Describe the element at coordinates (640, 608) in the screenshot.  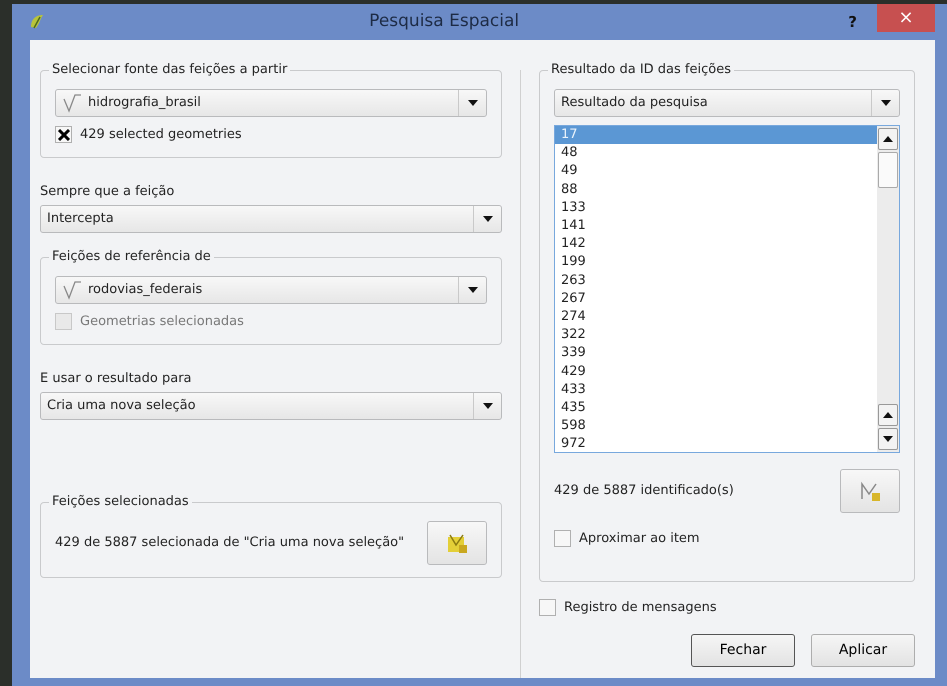
I see `checkbox-label: Registro de mensagens` at that location.